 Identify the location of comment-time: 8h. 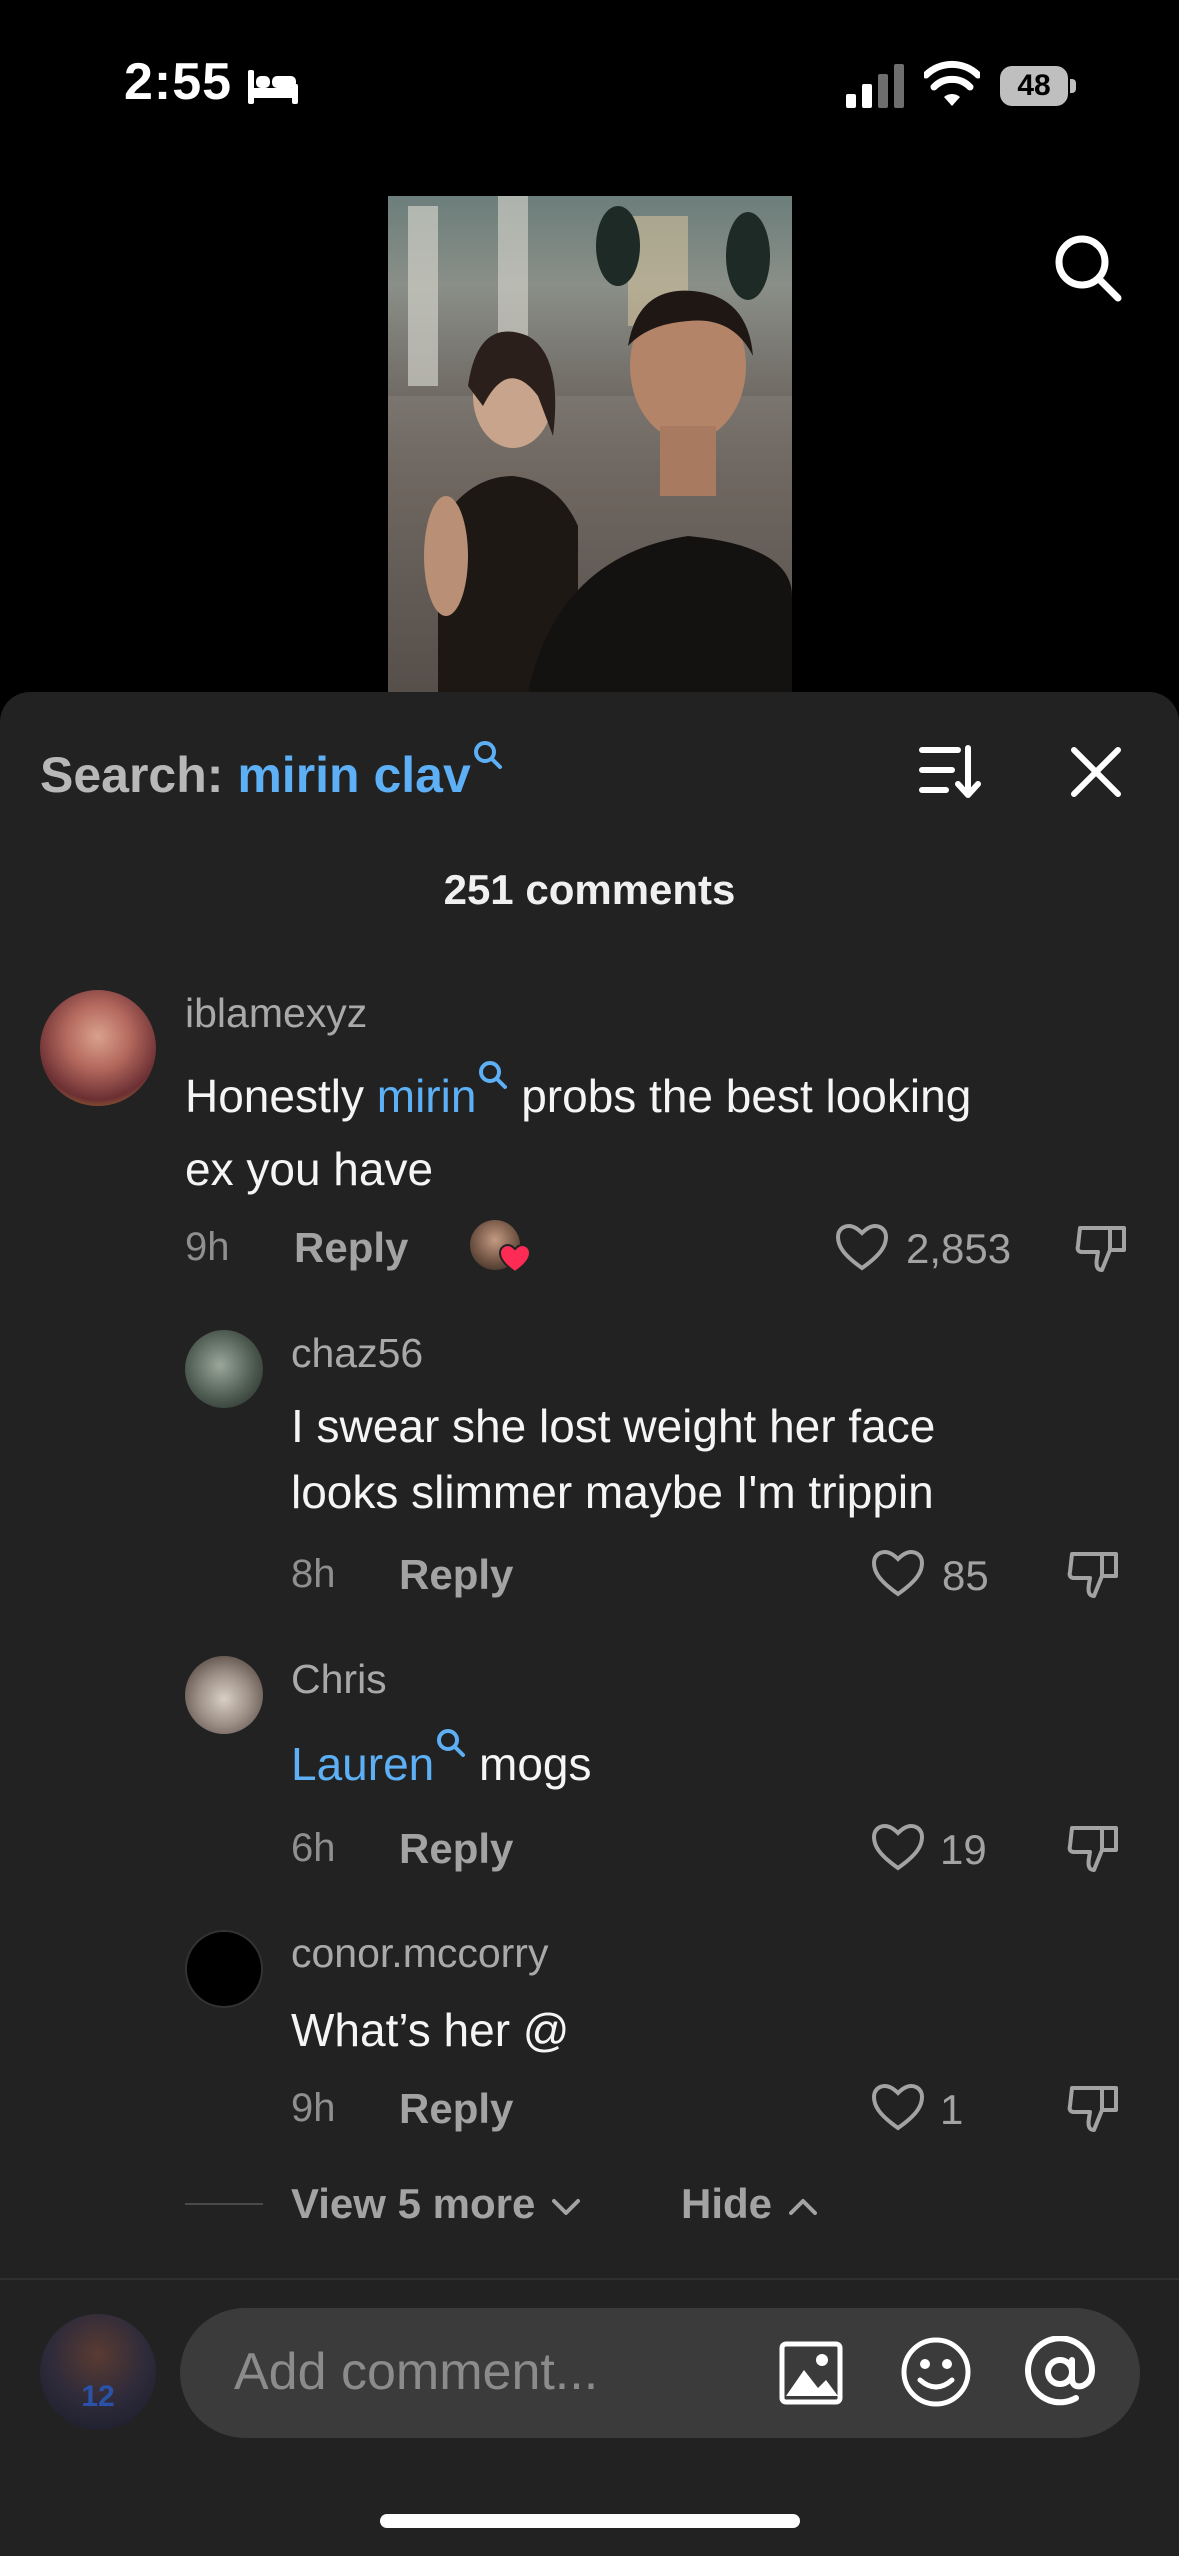
(313, 1574).